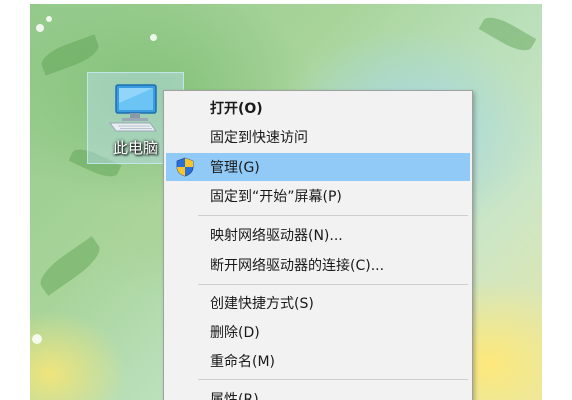  What do you see at coordinates (236, 109) in the screenshot?
I see `menu-item-label: 打开(O)` at bounding box center [236, 109].